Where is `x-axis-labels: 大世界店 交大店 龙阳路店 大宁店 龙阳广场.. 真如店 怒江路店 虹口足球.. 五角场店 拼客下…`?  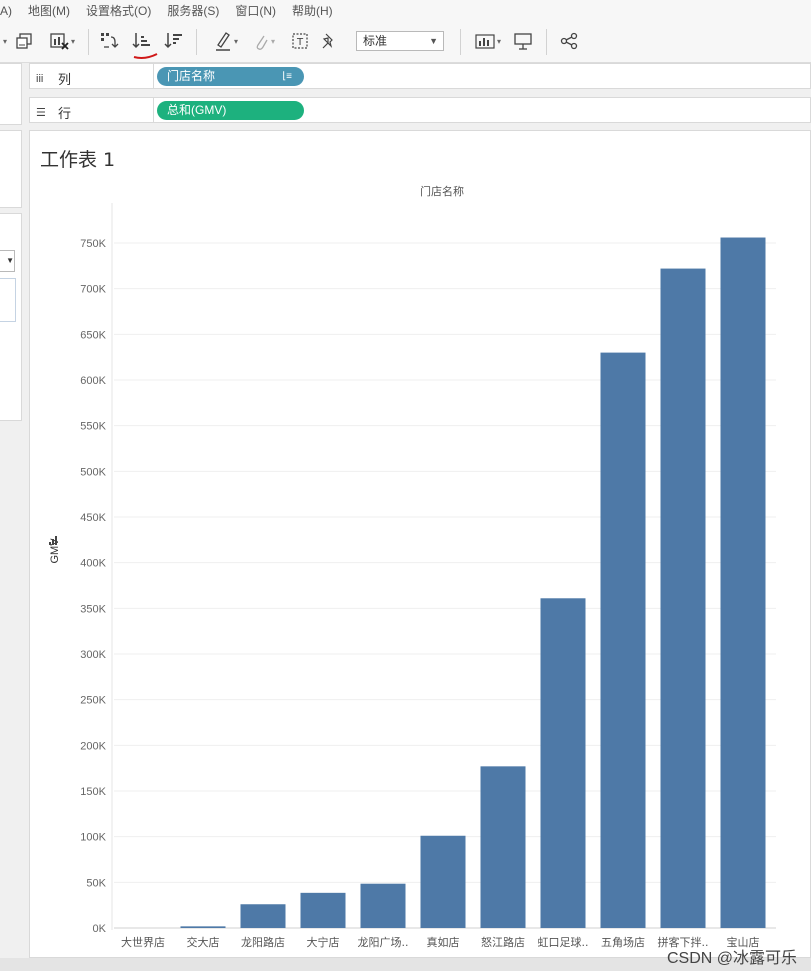 x-axis-labels: 大世界店 交大店 龙阳路店 大宁店 龙阳广场.. 真如店 怒江路店 虹口足球.. 五角场店 拼客下… is located at coordinates (440, 942).